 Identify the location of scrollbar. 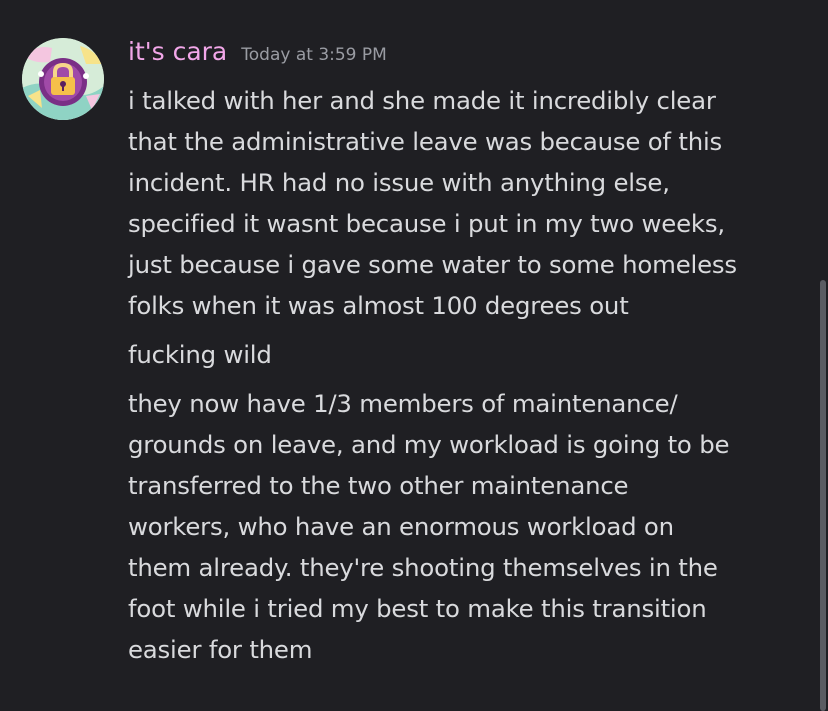
(823, 495).